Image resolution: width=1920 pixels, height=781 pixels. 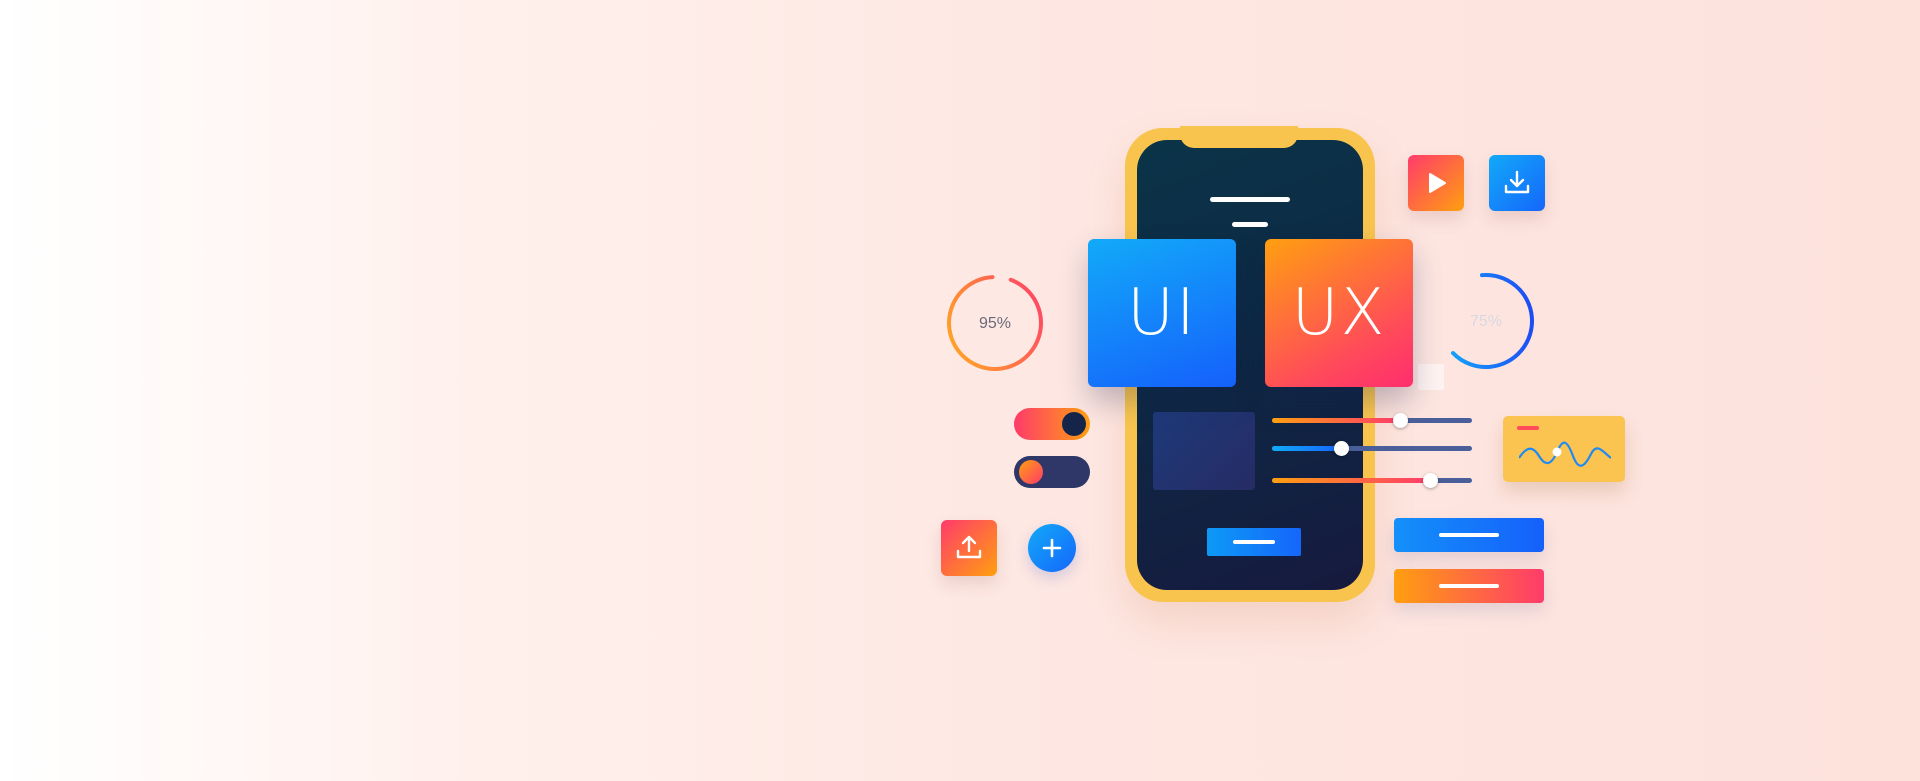 I want to click on wave-chart-card, so click(x=1564, y=449).